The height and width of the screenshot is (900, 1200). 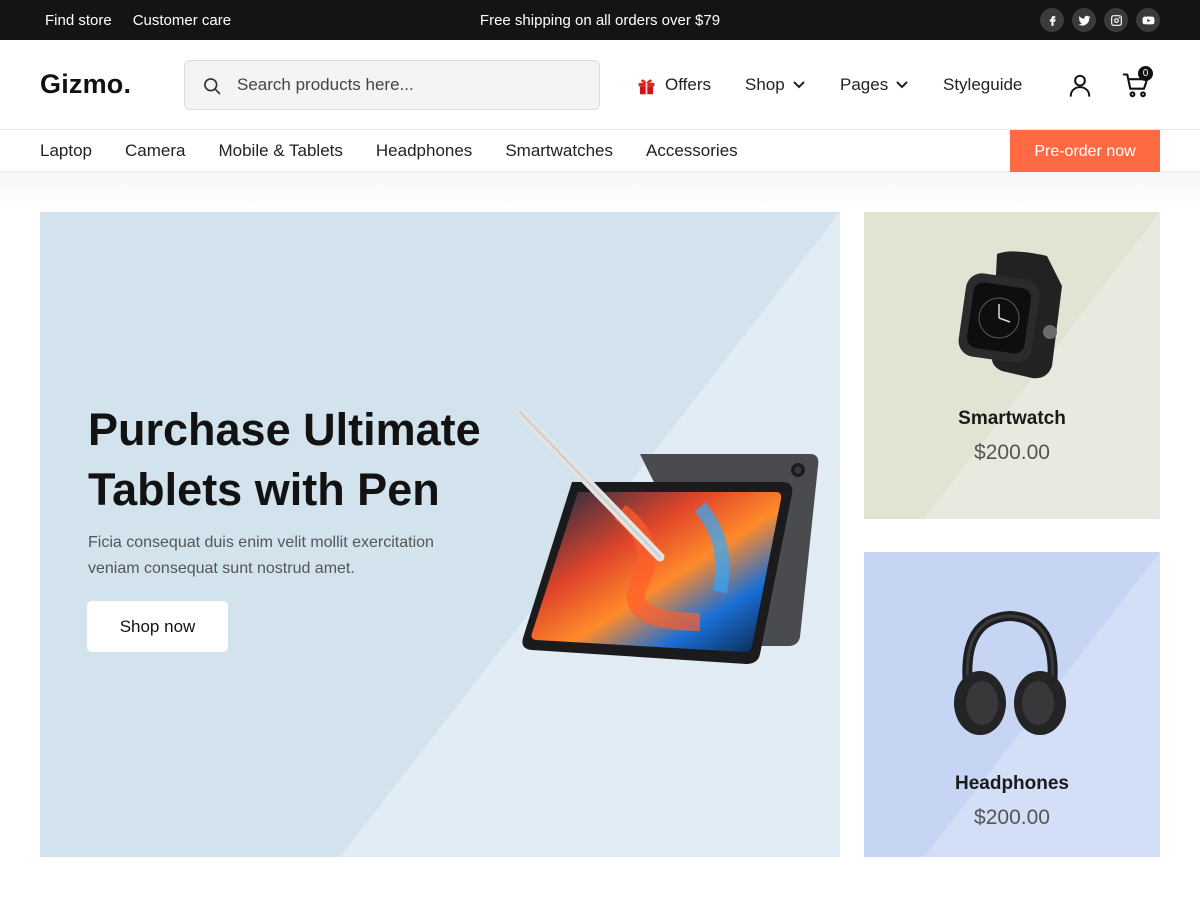 What do you see at coordinates (1052, 20) in the screenshot?
I see `facebook-icon` at bounding box center [1052, 20].